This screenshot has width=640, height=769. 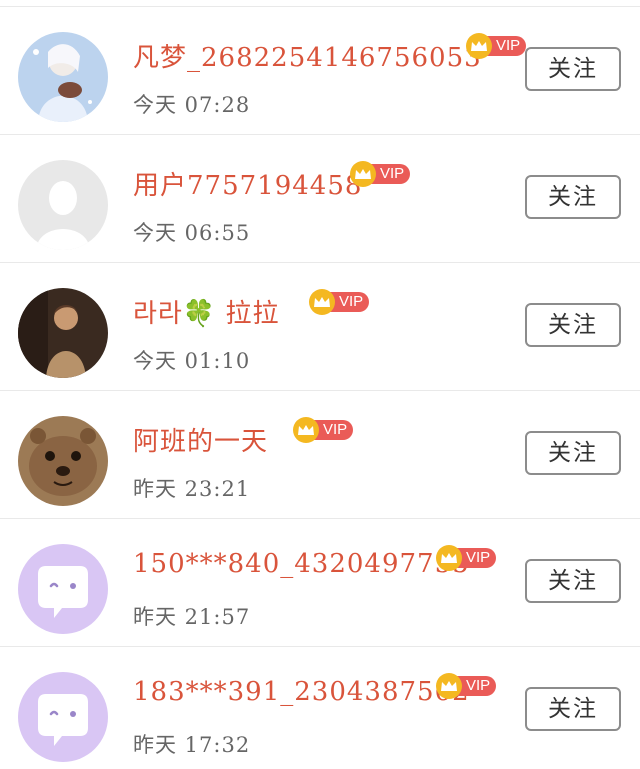 I want to click on username: 用户7757194458, so click(x=247, y=183).